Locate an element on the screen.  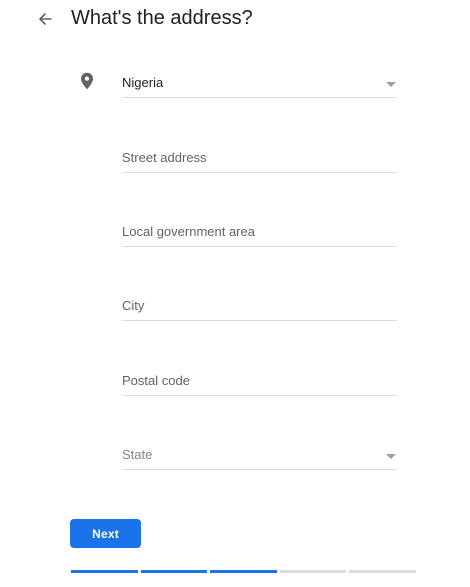
local-government-area-input: Local government area is located at coordinates (259, 233).